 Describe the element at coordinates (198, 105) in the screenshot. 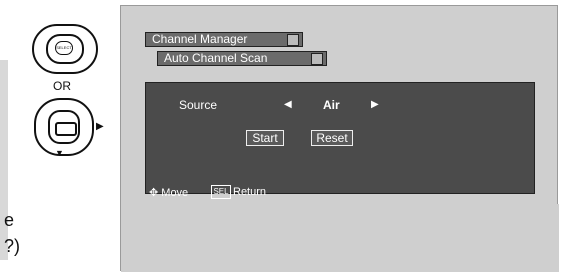

I see `source-label: Source` at that location.